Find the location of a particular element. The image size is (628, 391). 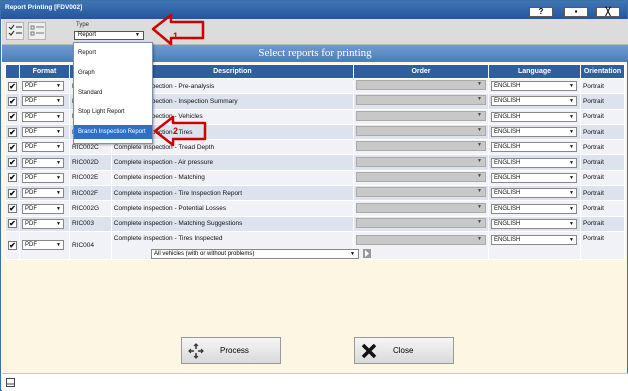

vehicle-filter-value: All vehicles (with or without problems) is located at coordinates (204, 254).